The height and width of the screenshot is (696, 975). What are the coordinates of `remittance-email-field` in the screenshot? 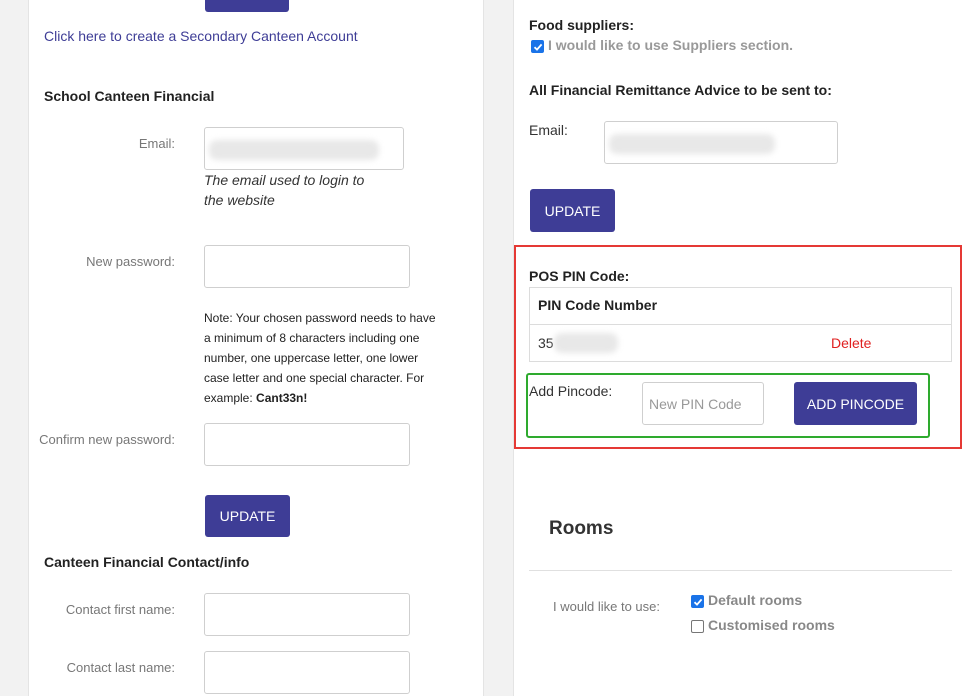 It's located at (721, 142).